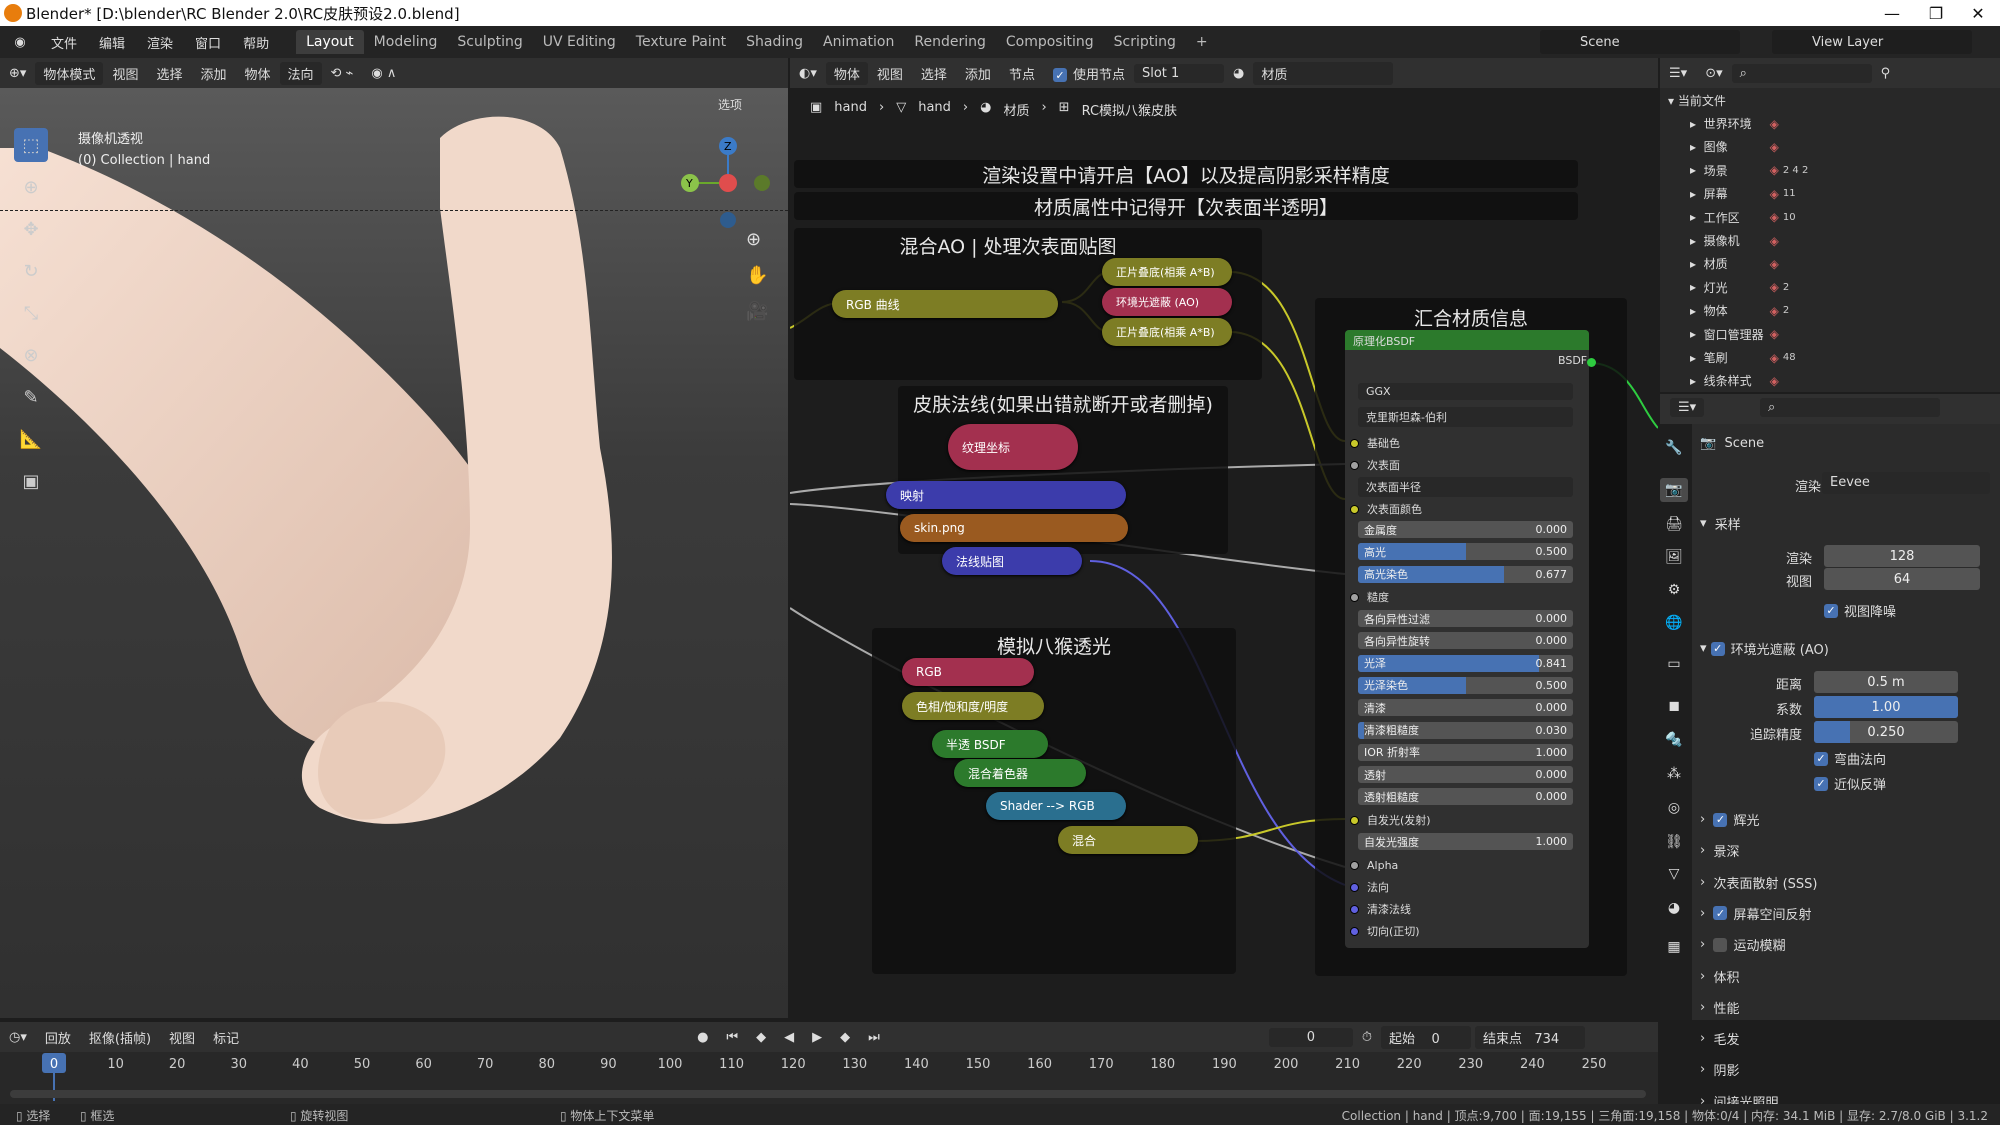 The height and width of the screenshot is (1125, 2000). Describe the element at coordinates (1465, 509) in the screenshot. I see `bsdf-subsurface-color: 次表面颜色` at that location.